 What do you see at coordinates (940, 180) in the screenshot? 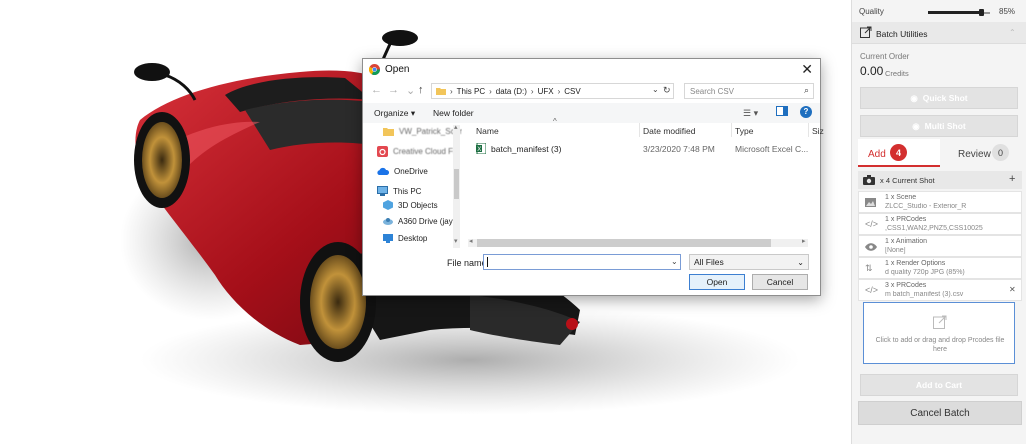
I see `current-shot-header: x 4 Current Shot +` at bounding box center [940, 180].